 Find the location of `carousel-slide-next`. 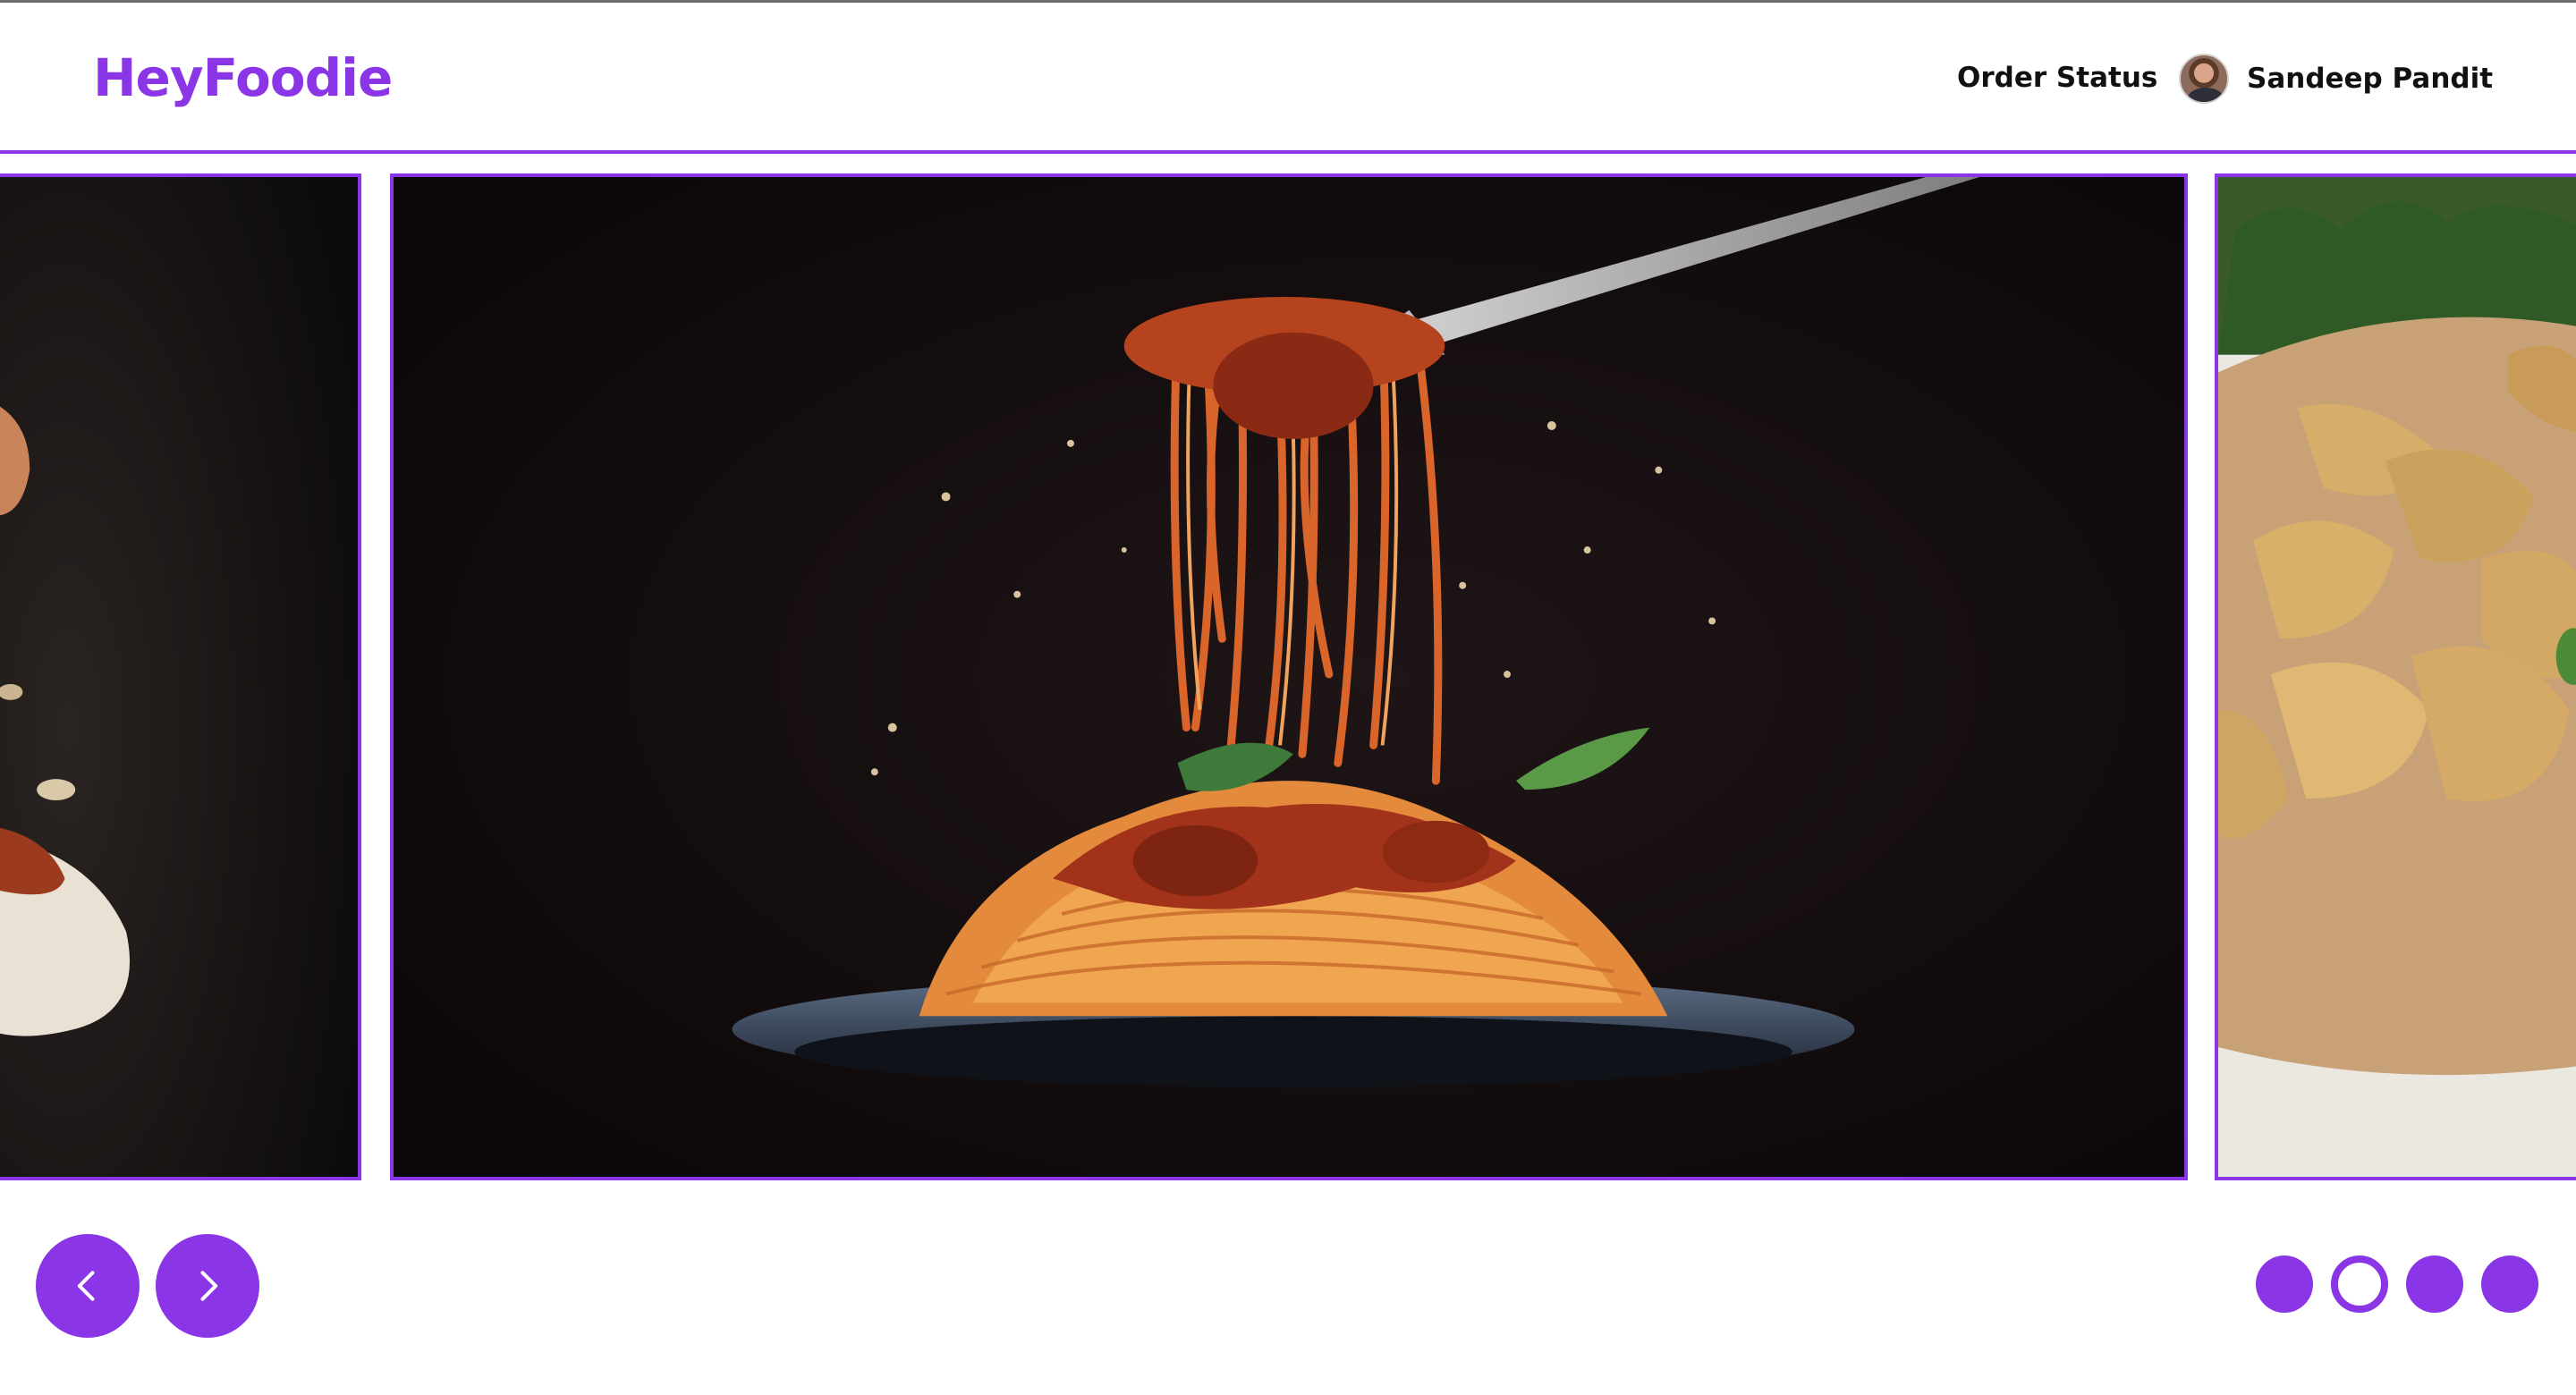

carousel-slide-next is located at coordinates (2395, 676).